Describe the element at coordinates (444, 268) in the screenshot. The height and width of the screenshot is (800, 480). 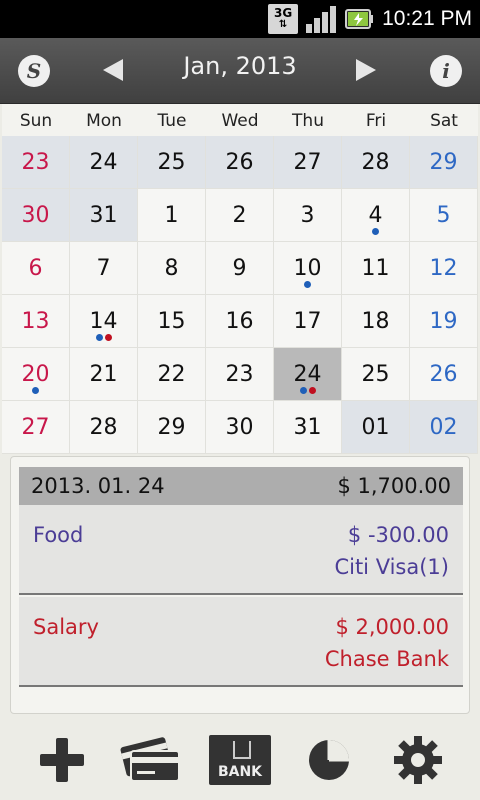
I see `calendar-day: 12` at that location.